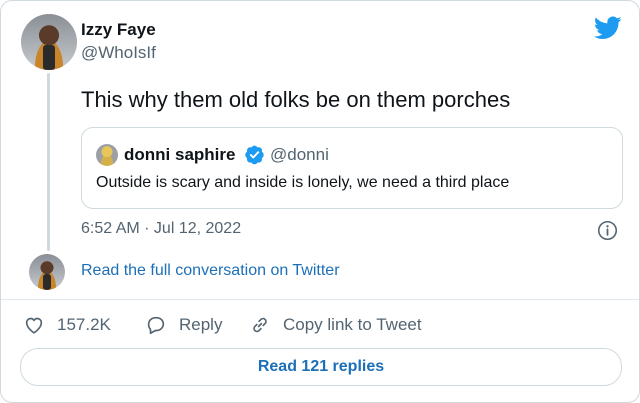 The width and height of the screenshot is (640, 403). What do you see at coordinates (320, 299) in the screenshot?
I see `divider` at bounding box center [320, 299].